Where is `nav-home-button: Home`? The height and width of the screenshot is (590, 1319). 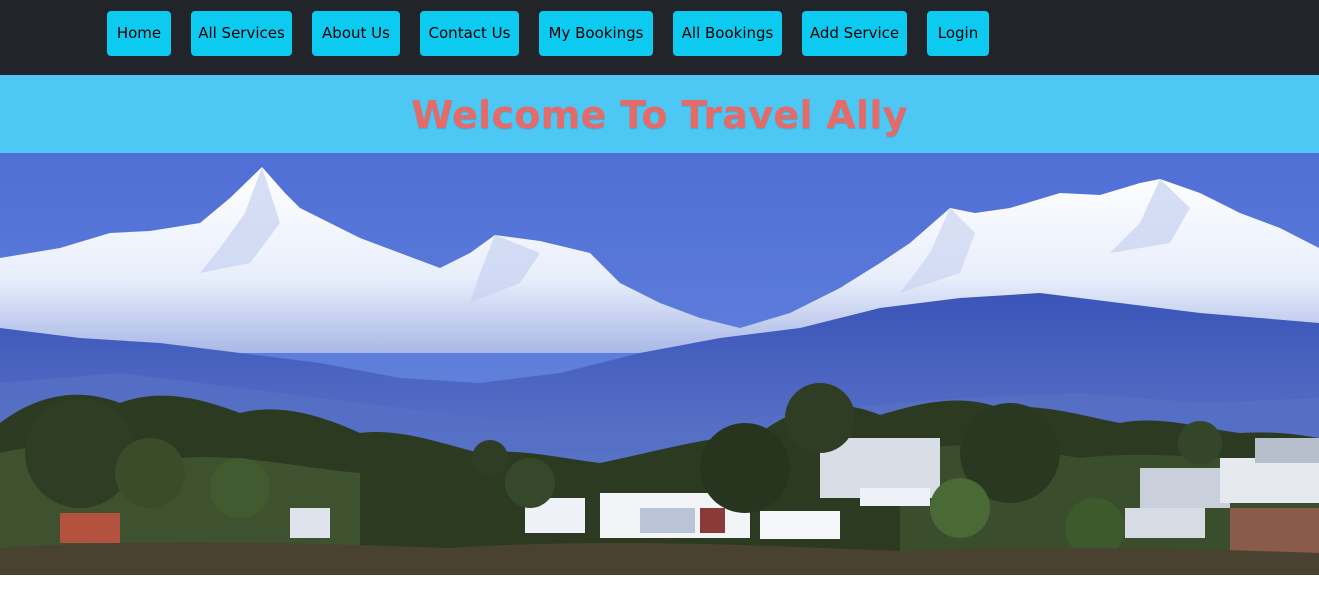
nav-home-button: Home is located at coordinates (139, 33).